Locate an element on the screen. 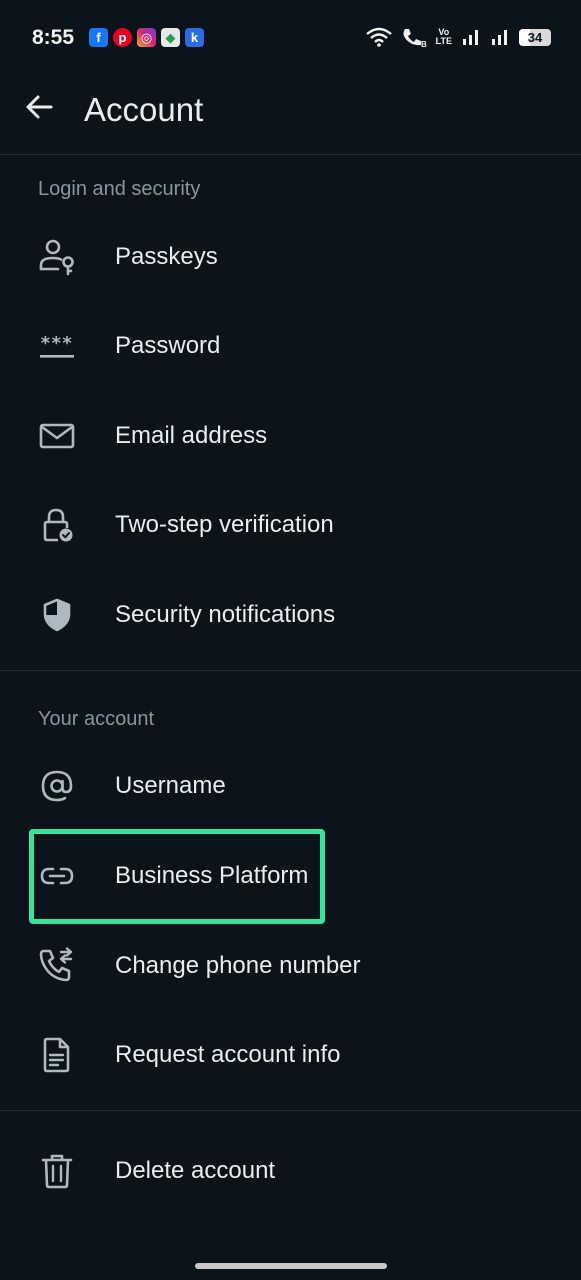 This screenshot has width=581, height=1280. list-item-email-address: Email address is located at coordinates (290, 436).